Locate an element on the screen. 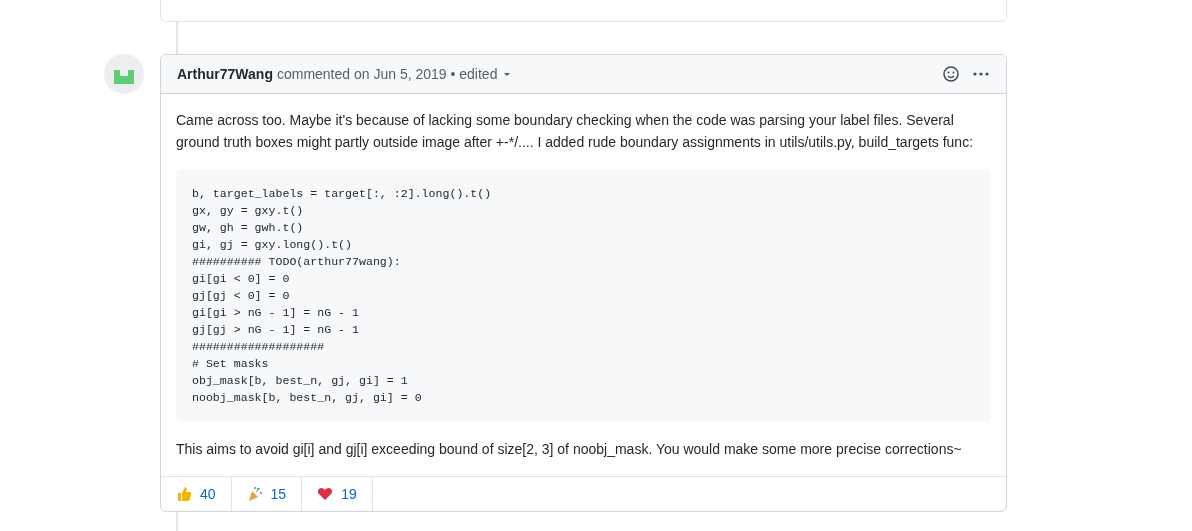 The image size is (1192, 531). code-line: ########## TODO(arthur77wang): is located at coordinates (297, 262).